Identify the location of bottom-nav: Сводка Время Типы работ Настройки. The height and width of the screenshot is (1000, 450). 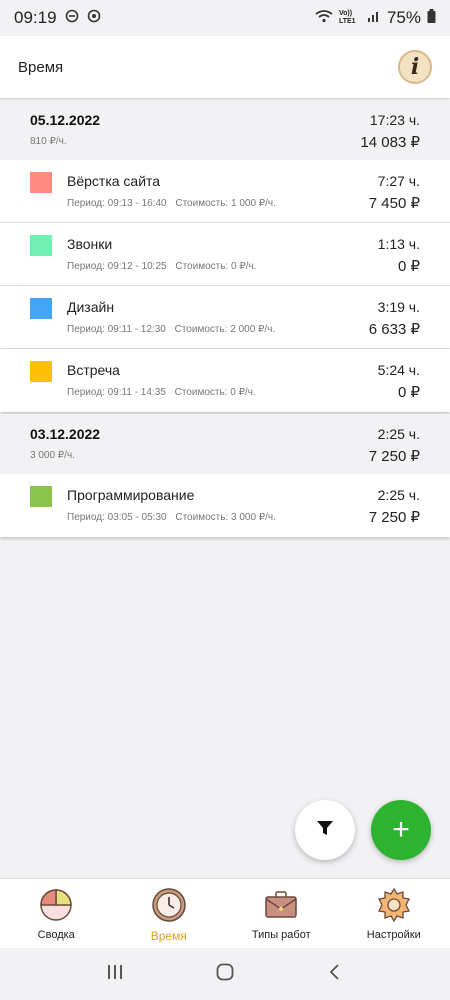
(225, 913).